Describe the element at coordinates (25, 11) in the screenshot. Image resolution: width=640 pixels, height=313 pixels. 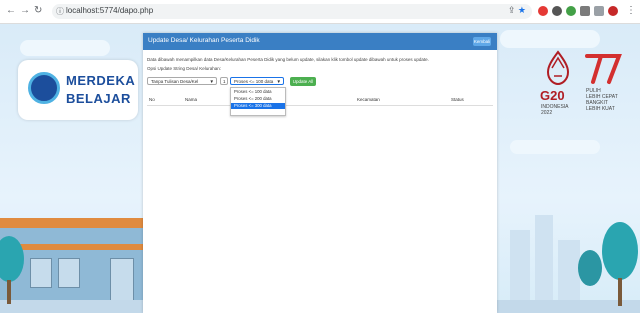
I see `forward-icon: →` at that location.